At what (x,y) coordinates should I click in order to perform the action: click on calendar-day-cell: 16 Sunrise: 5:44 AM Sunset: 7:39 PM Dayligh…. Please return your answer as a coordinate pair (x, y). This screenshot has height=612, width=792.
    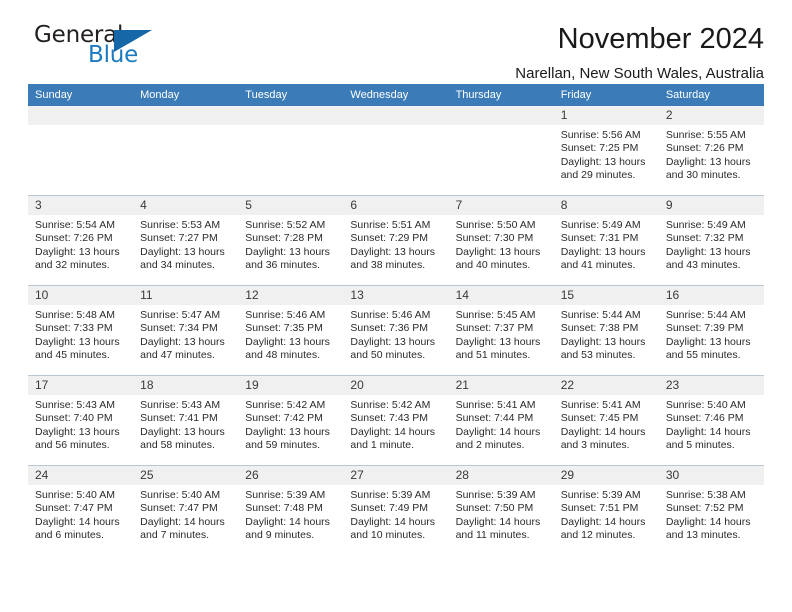
    Looking at the image, I should click on (711, 330).